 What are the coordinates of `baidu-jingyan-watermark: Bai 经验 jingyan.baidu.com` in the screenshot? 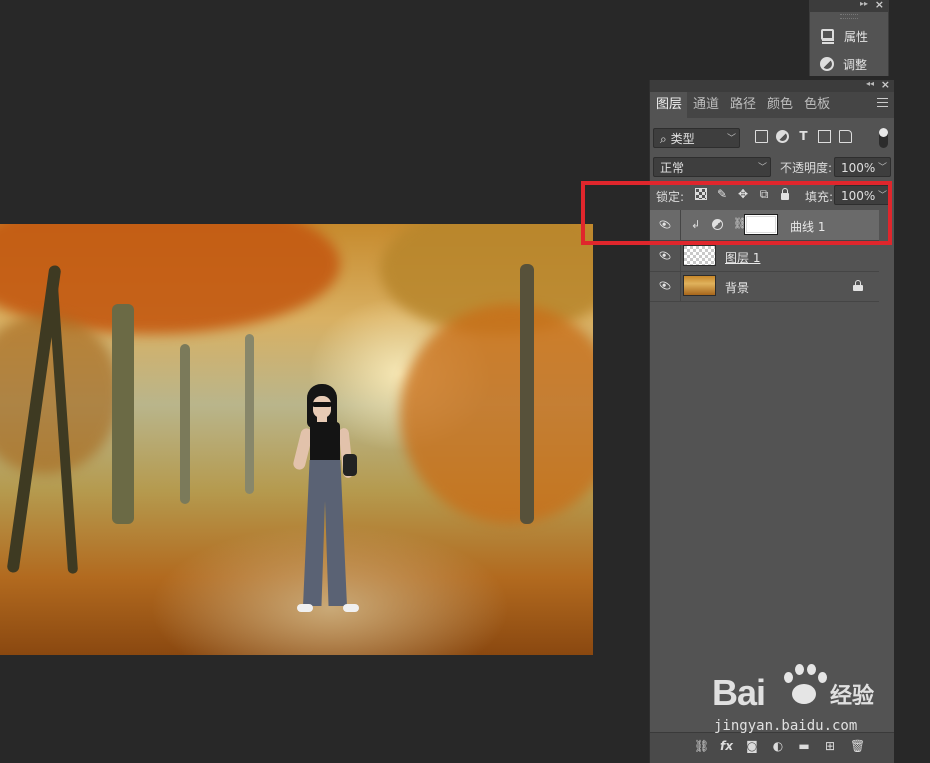 It's located at (797, 702).